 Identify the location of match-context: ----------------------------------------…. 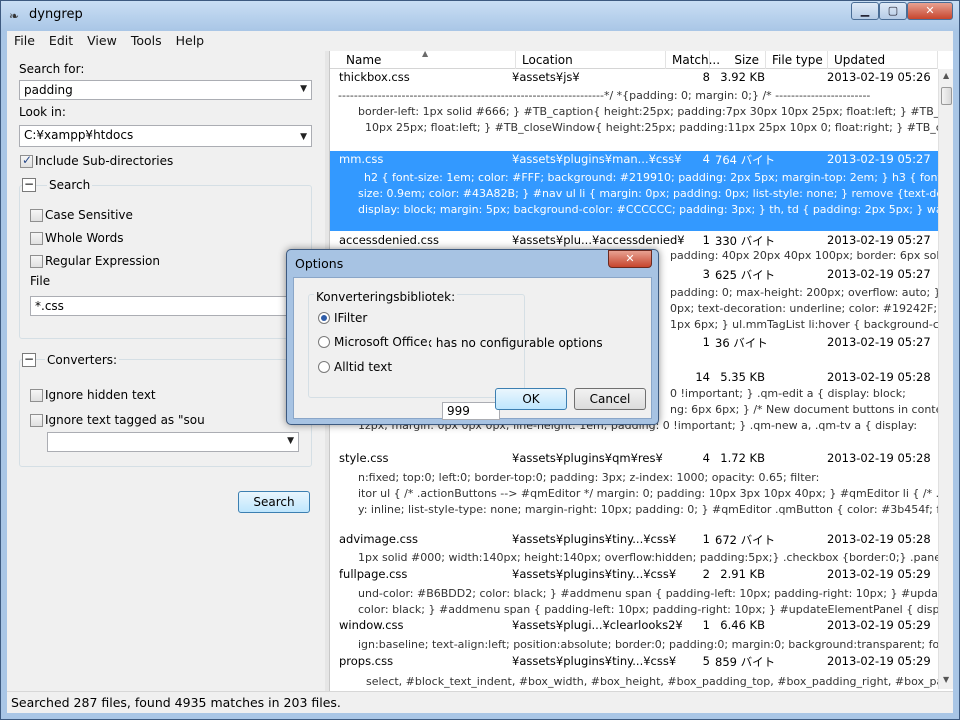
(638, 95).